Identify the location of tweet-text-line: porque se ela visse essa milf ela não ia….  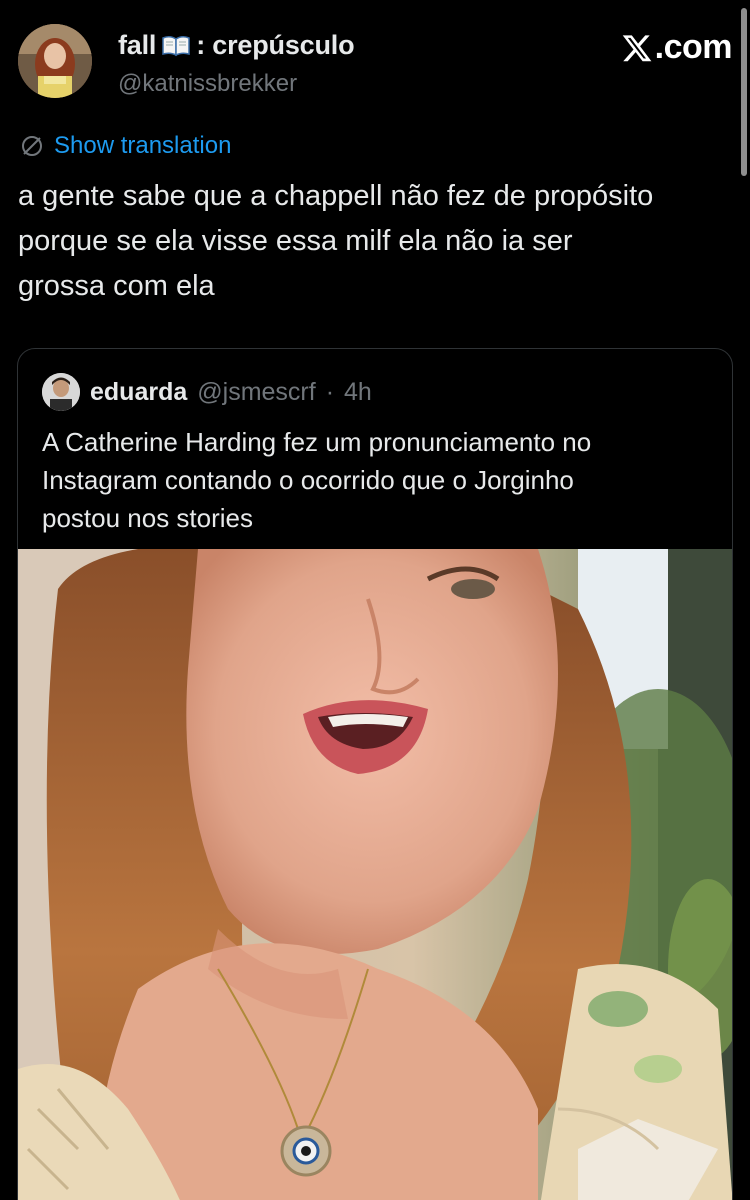
(295, 241).